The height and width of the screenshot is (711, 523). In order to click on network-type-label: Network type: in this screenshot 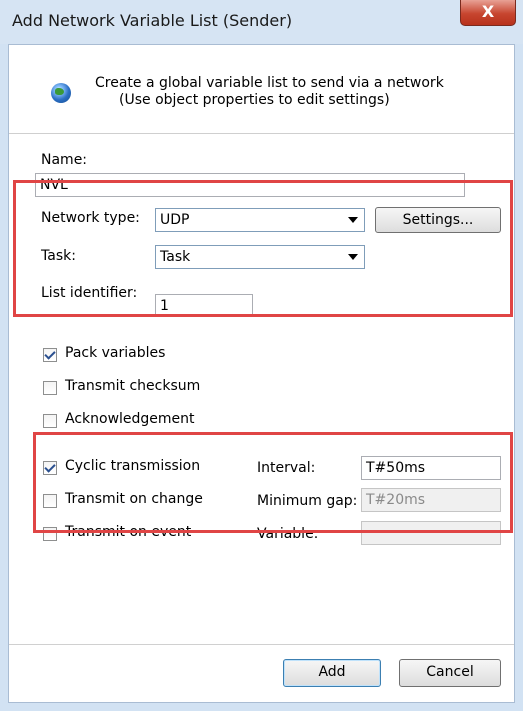, I will do `click(90, 218)`.